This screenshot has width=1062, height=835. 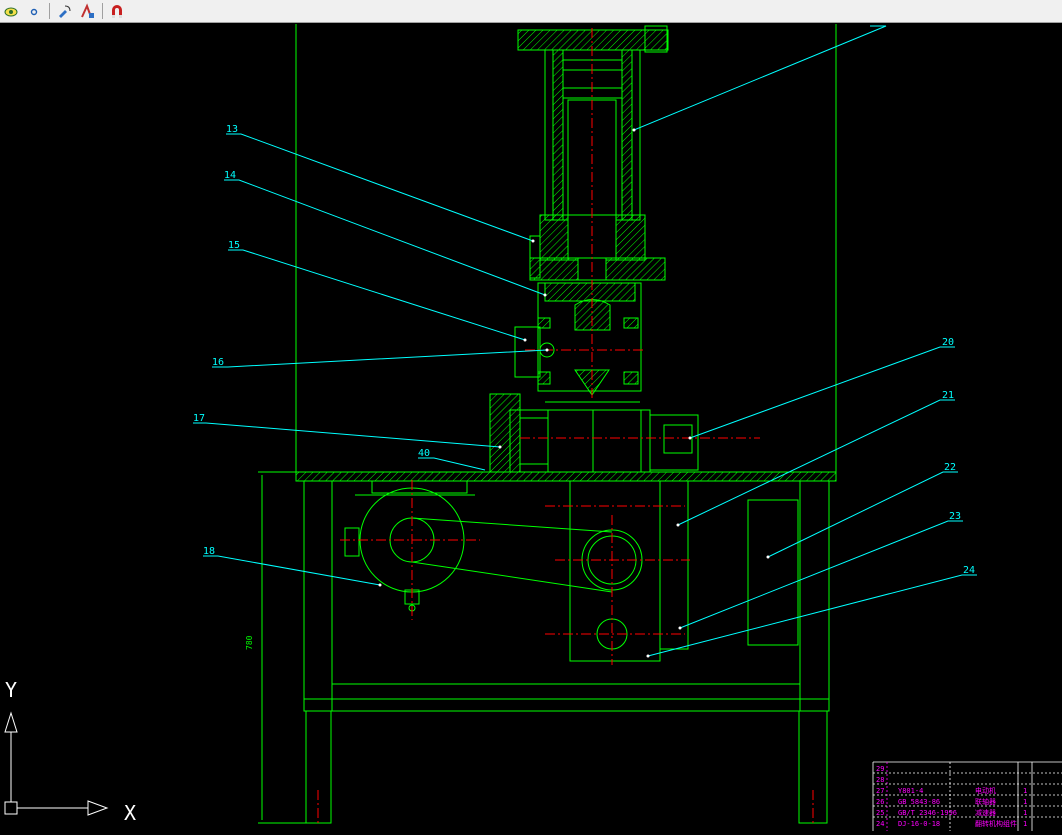 I want to click on ucs-x-label: X, so click(x=130, y=813).